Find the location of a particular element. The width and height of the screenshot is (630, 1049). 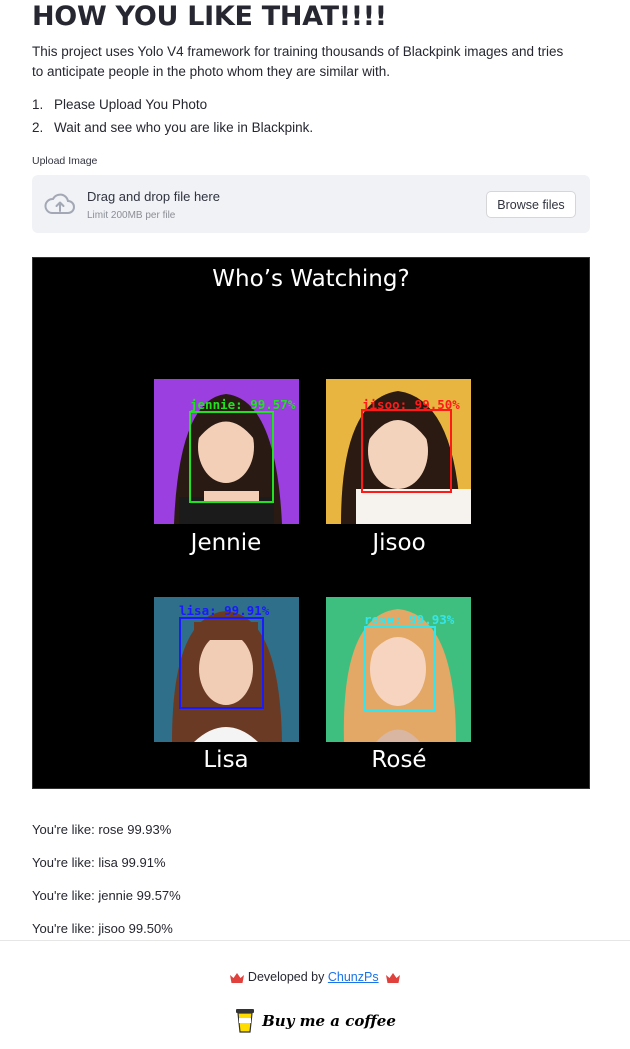

detection-label-lisa: lisa: 99.91% is located at coordinates (224, 610).